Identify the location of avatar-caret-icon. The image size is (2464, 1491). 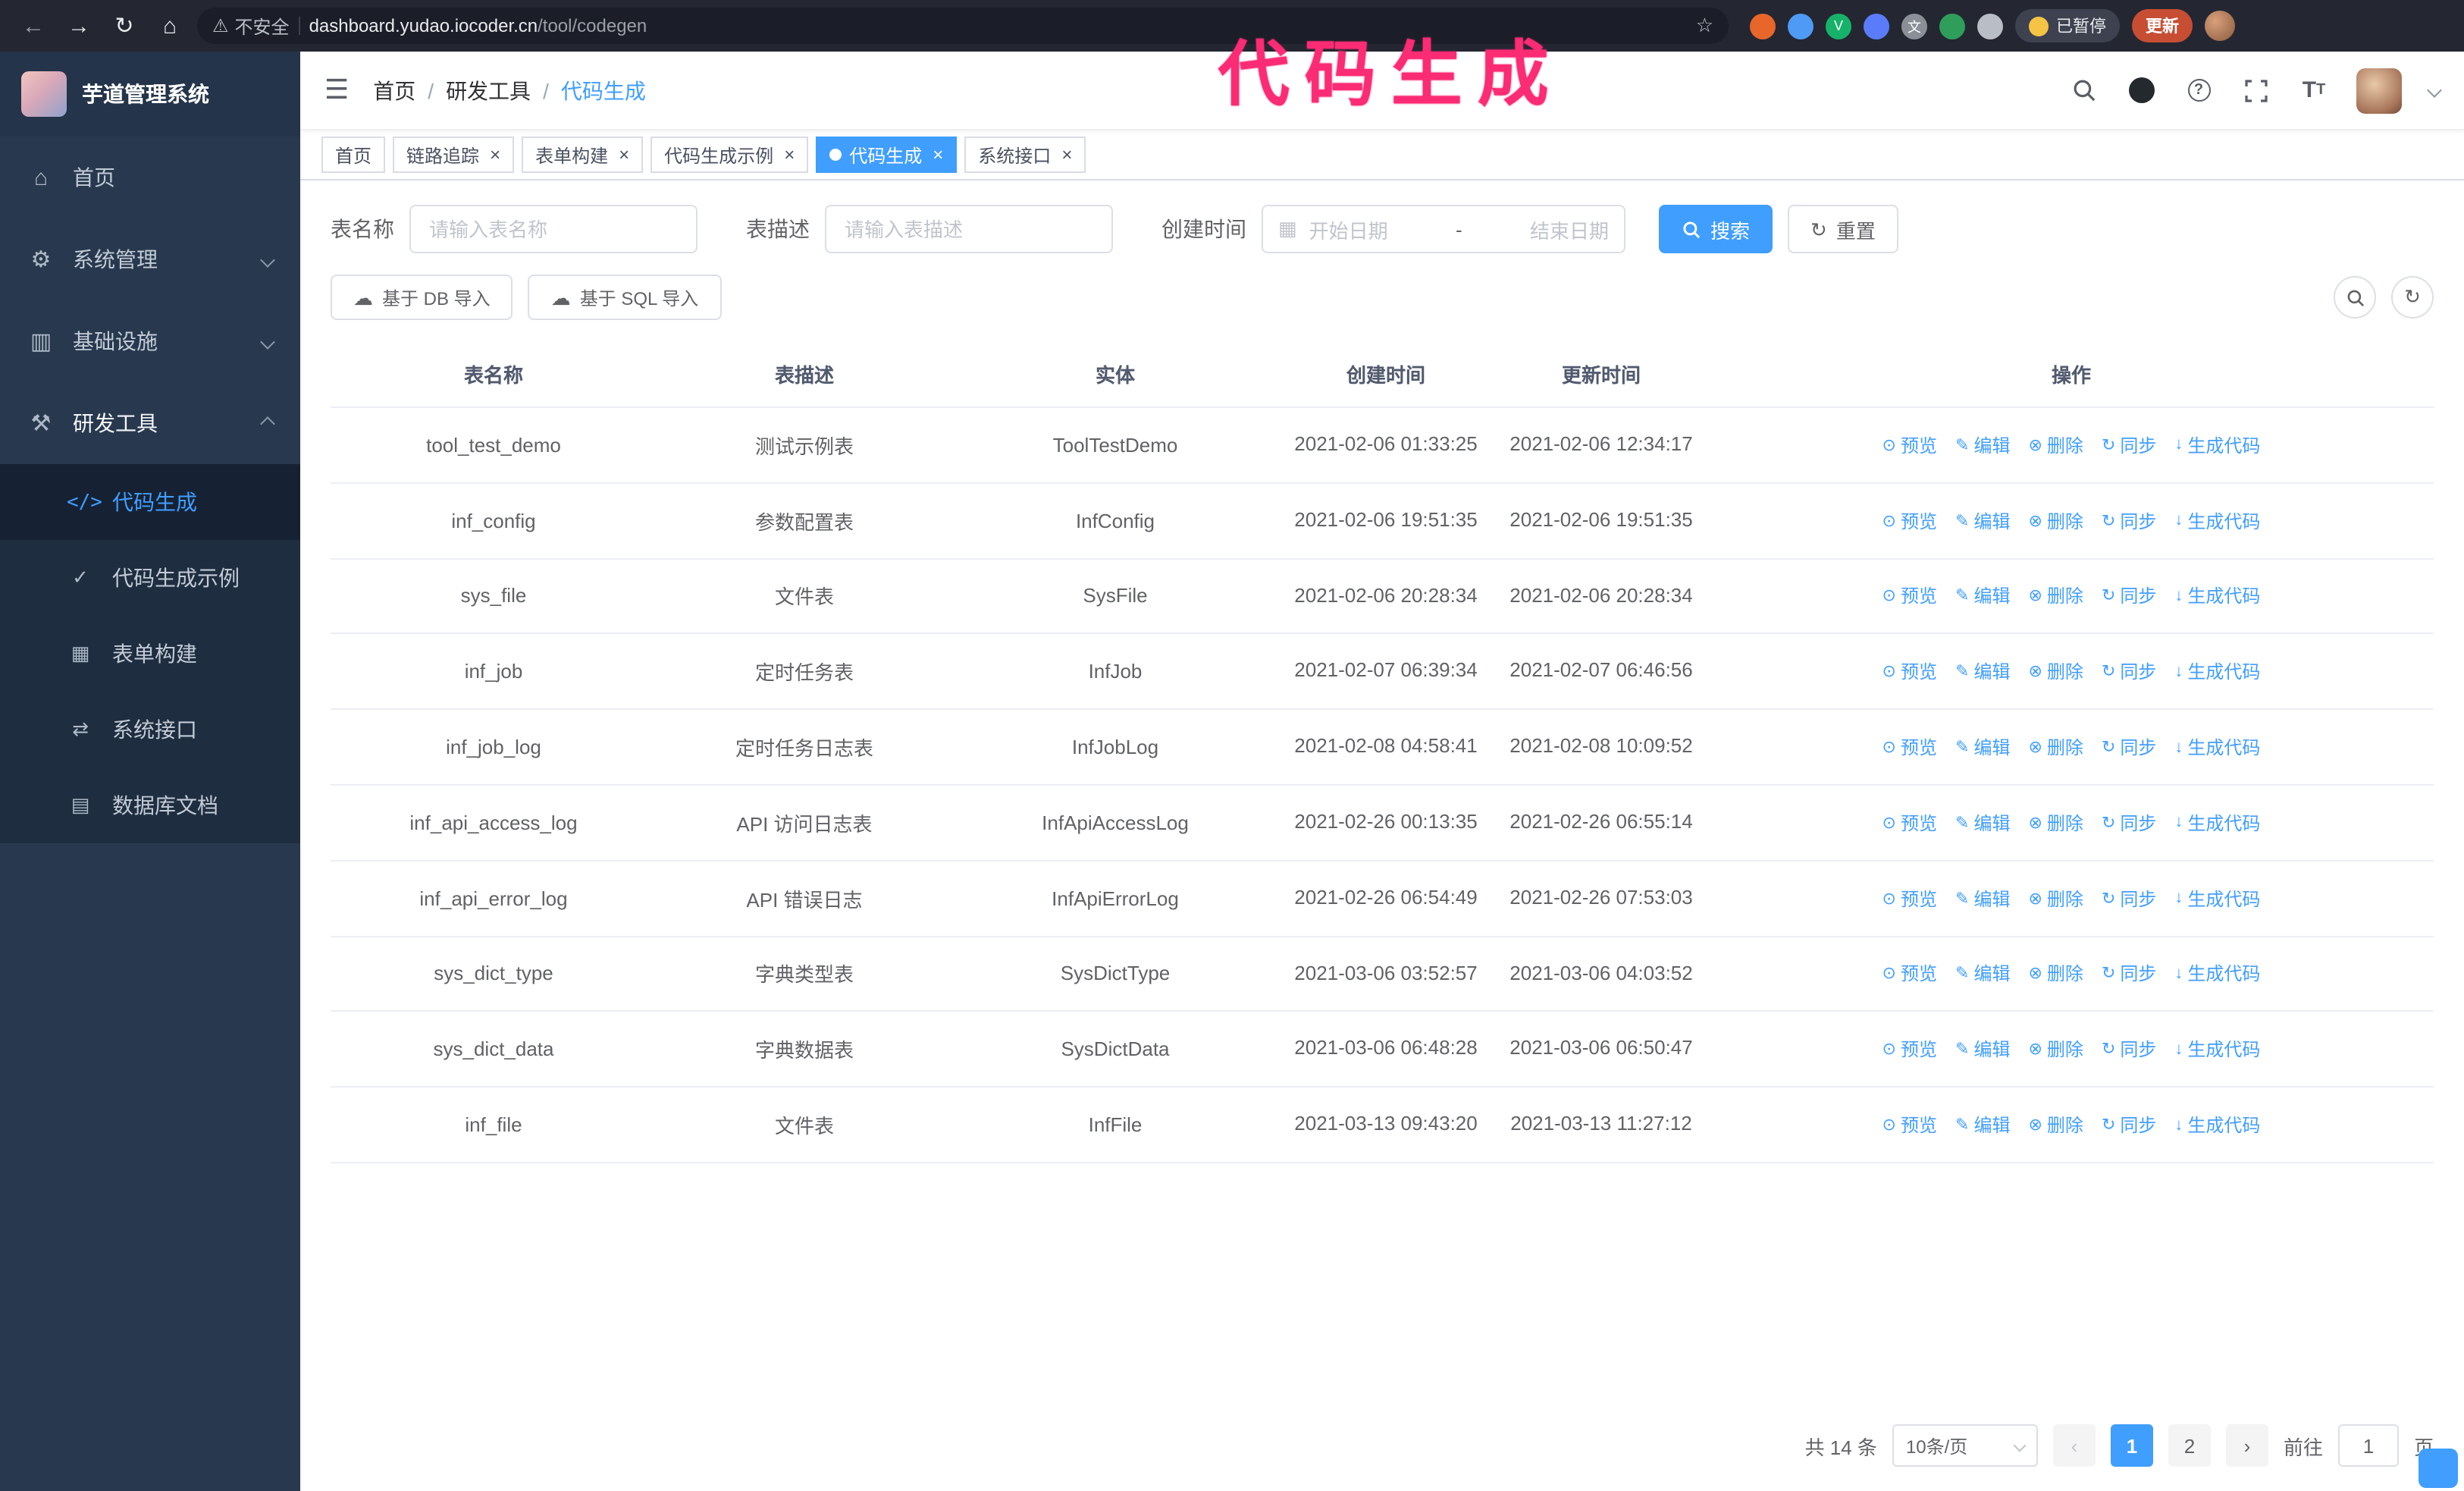
(2434, 90).